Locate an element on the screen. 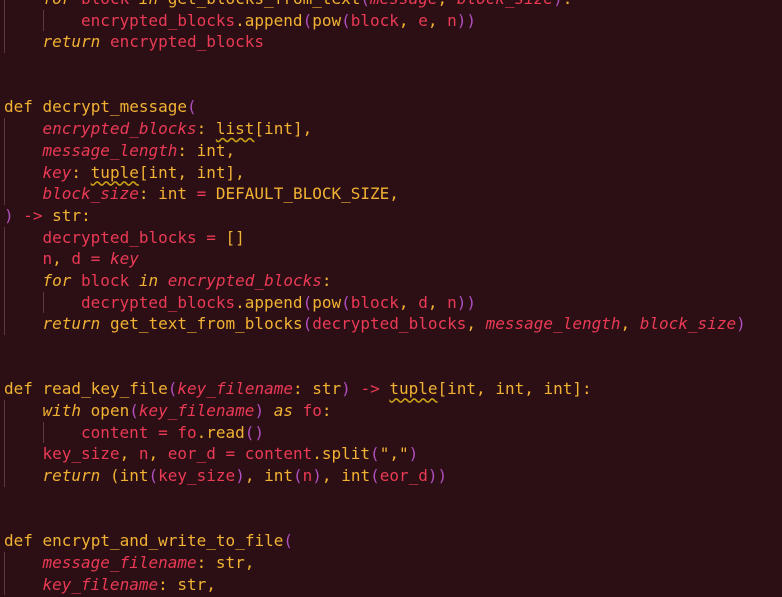  code-token: key is located at coordinates (57, 172).